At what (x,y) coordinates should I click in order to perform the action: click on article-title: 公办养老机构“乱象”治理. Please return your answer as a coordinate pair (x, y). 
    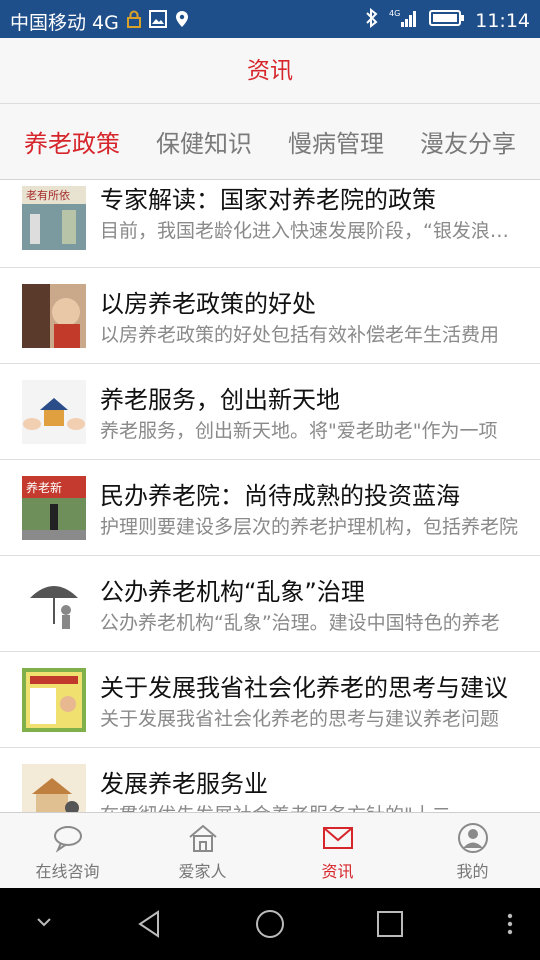
    Looking at the image, I should click on (232, 592).